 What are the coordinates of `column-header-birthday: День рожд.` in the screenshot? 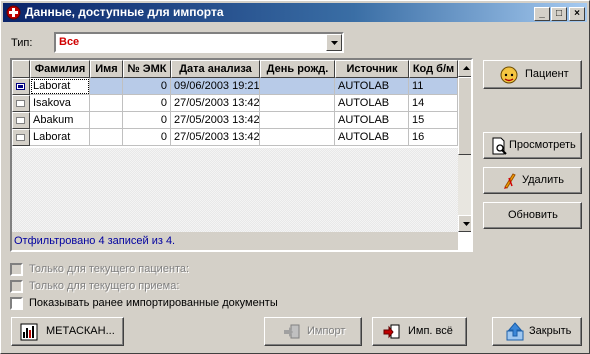 It's located at (297, 69).